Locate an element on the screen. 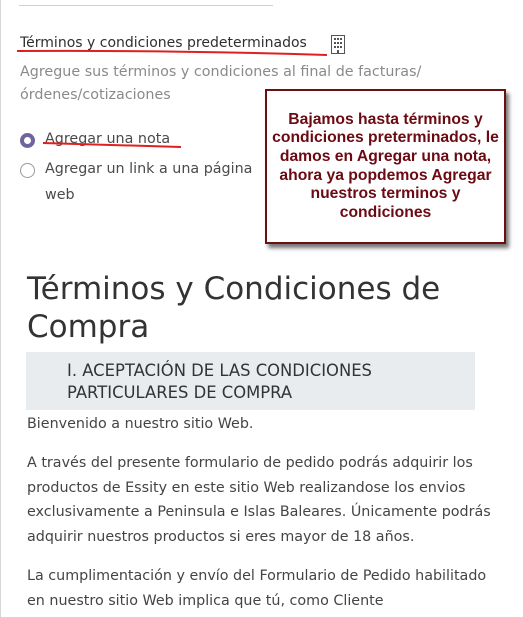 The height and width of the screenshot is (617, 523). building-icon is located at coordinates (338, 44).